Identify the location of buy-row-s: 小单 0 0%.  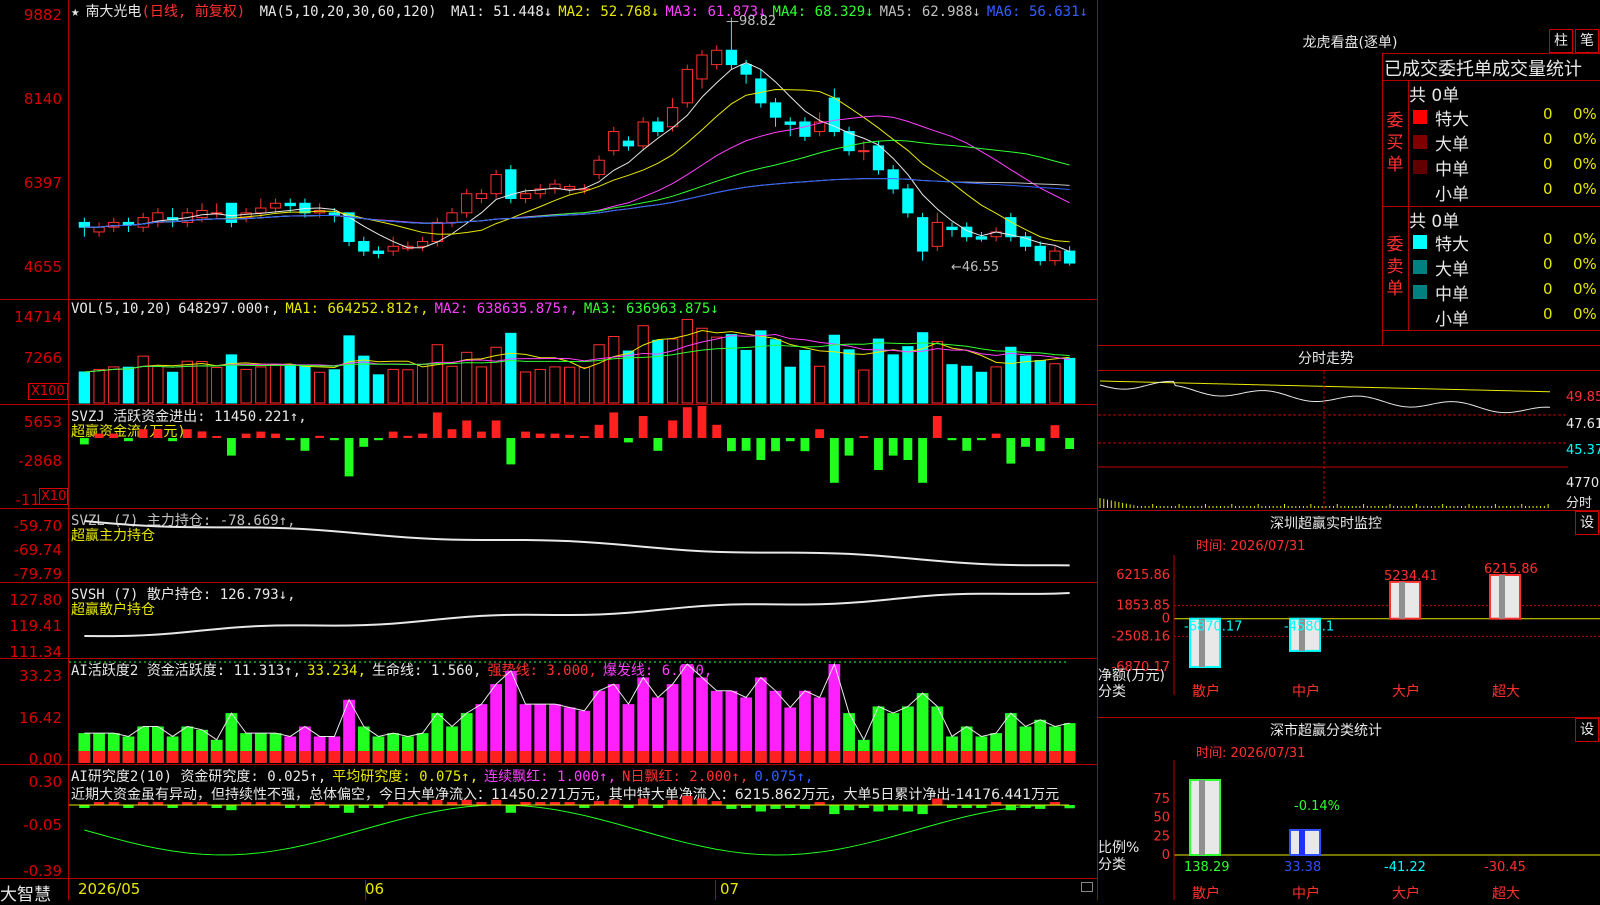
(1506, 192).